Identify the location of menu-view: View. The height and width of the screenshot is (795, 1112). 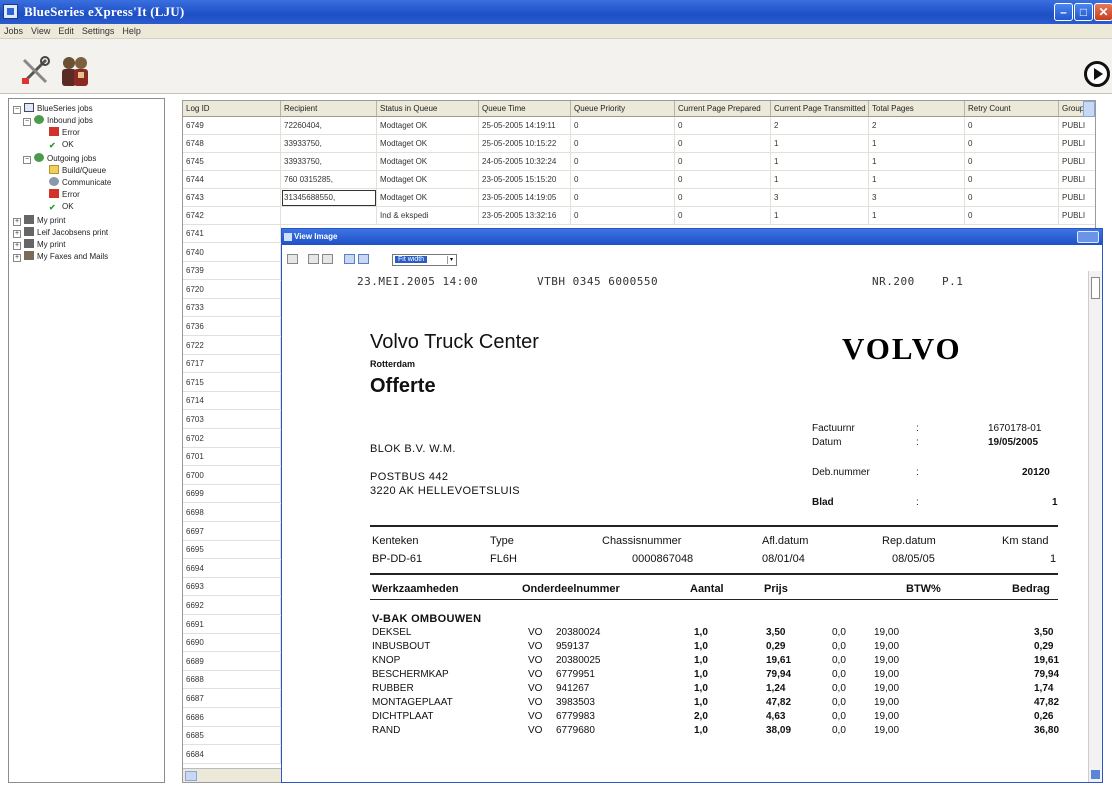
(40, 30).